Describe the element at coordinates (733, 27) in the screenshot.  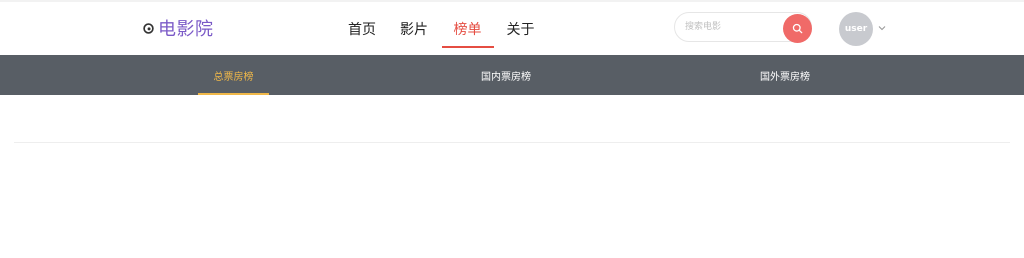
I see `search-input` at that location.